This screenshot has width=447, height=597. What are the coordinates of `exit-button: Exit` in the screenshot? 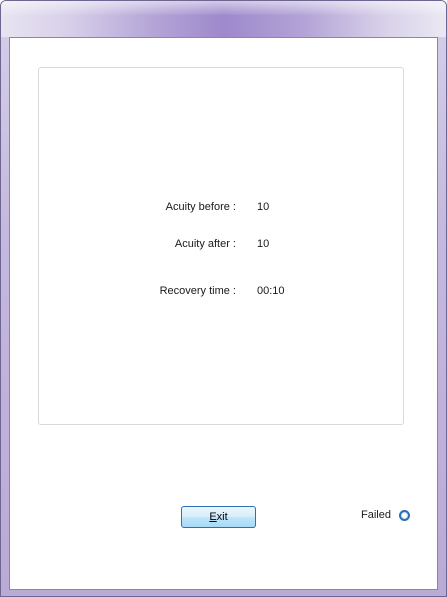 It's located at (218, 517).